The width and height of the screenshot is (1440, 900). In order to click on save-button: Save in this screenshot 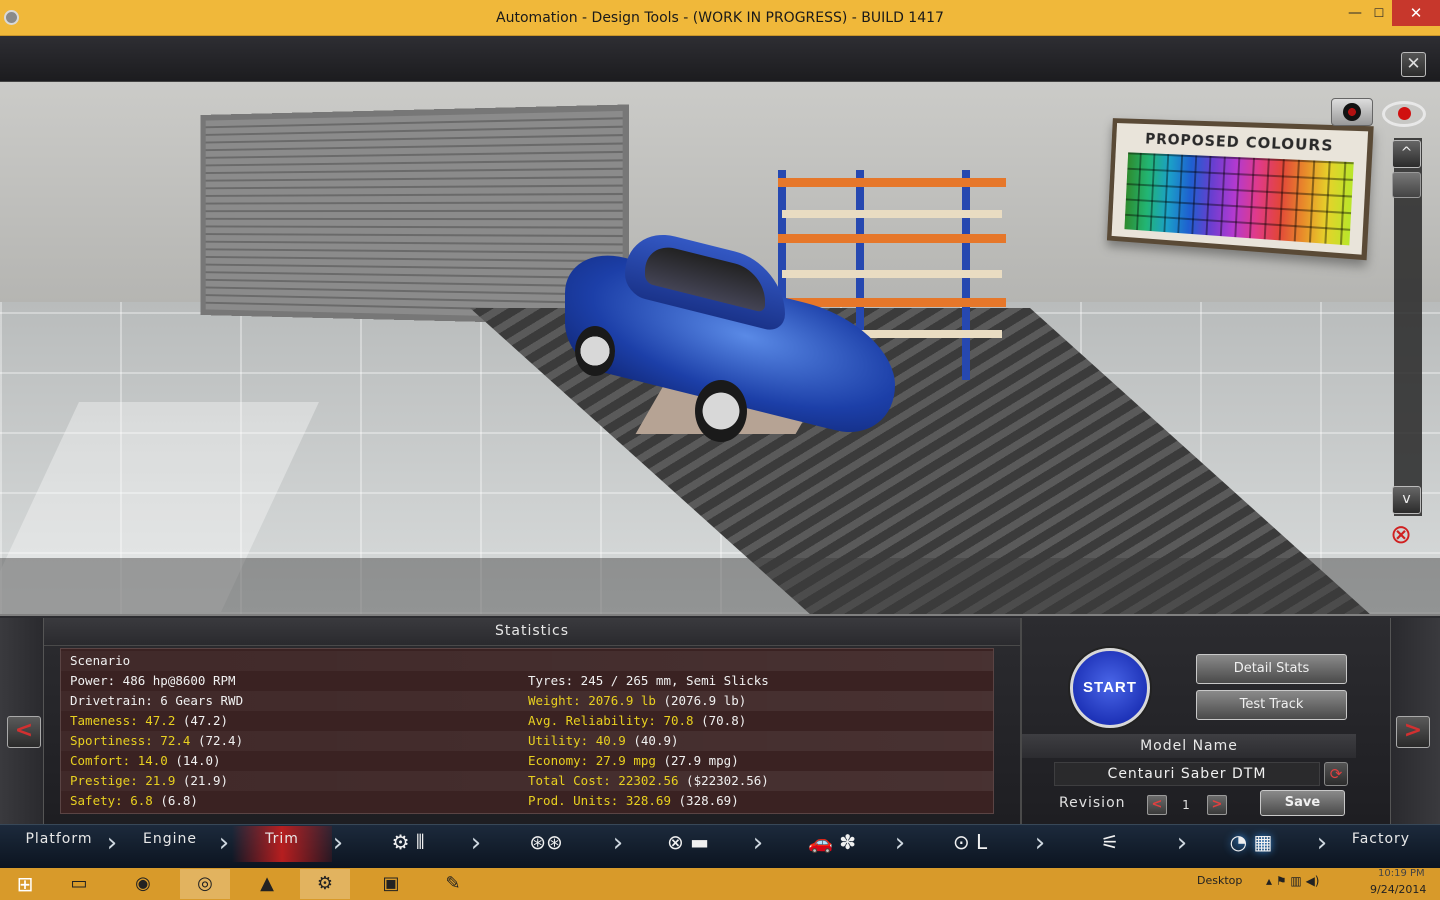, I will do `click(1302, 803)`.